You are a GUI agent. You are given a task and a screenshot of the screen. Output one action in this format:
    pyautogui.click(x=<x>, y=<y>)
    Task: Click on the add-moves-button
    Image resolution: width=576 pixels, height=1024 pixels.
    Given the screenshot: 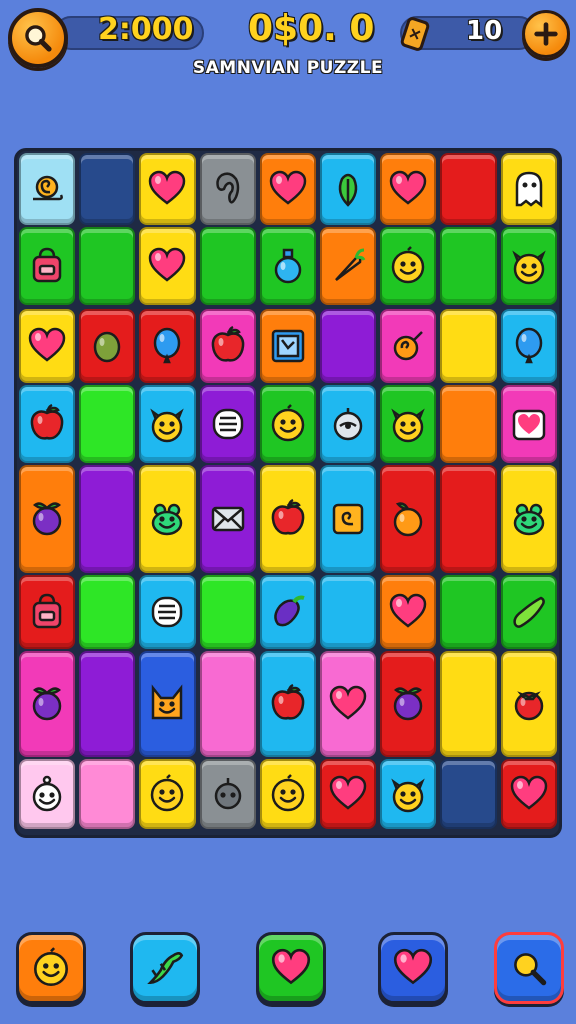 What is the action you would take?
    pyautogui.click(x=546, y=34)
    